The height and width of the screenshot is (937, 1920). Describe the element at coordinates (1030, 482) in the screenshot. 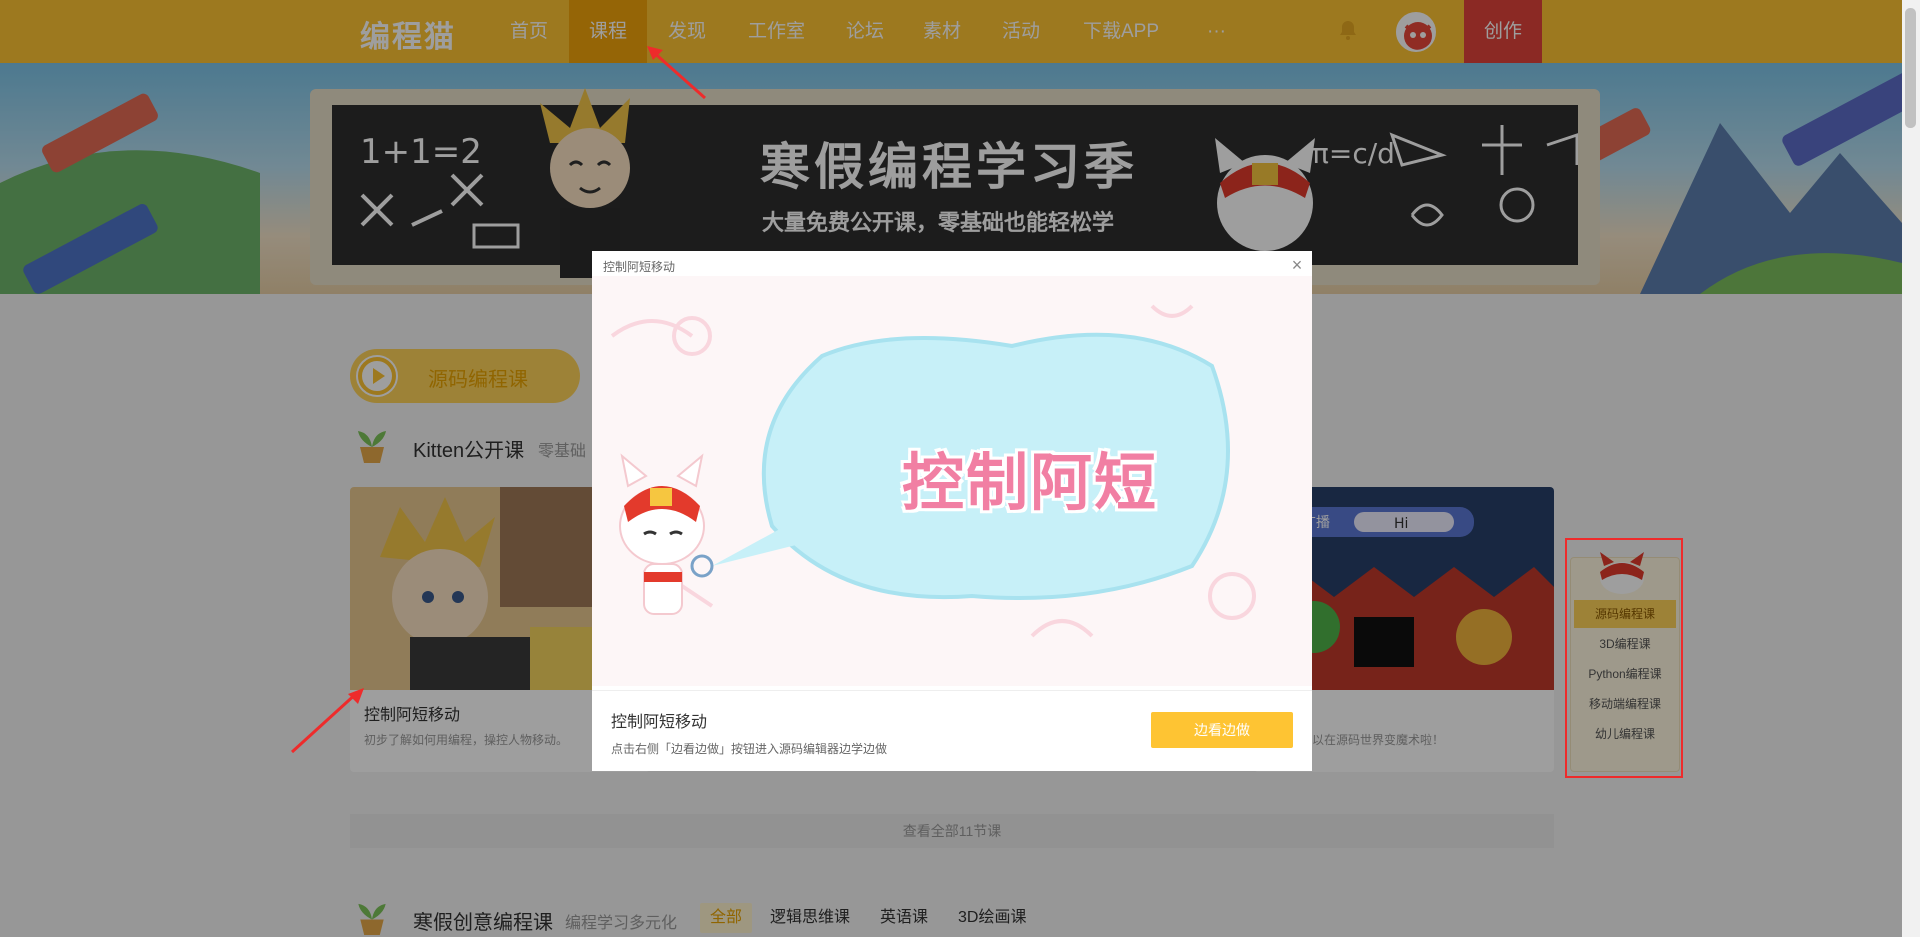

I see `video-caption-text: 控制阿短` at that location.